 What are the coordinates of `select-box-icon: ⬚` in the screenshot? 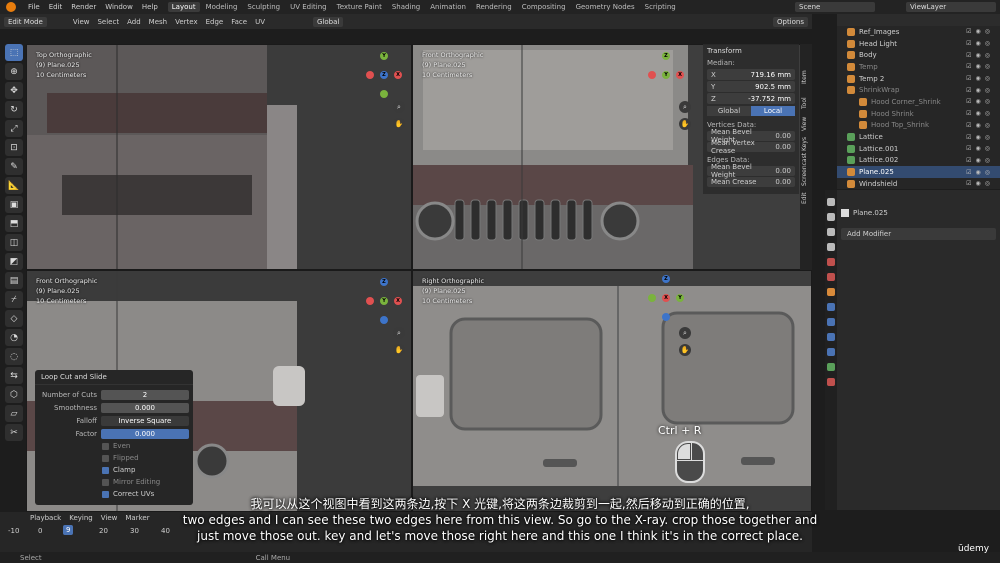 It's located at (14, 52).